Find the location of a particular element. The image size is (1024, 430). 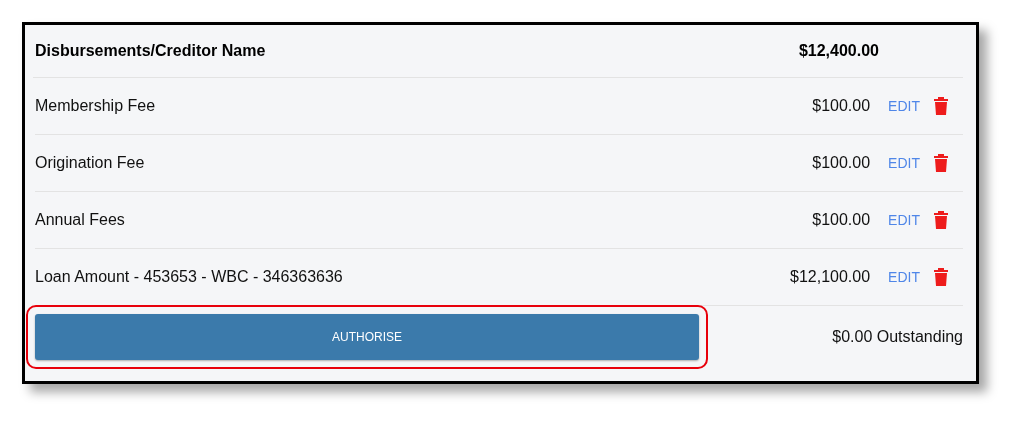

column-title: Disbursements/Creditor Name is located at coordinates (151, 51).